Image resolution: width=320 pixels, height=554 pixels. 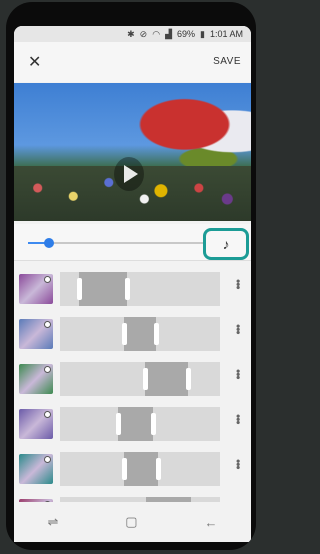 What do you see at coordinates (156, 33) in the screenshot?
I see `wifi-icon: ◠` at bounding box center [156, 33].